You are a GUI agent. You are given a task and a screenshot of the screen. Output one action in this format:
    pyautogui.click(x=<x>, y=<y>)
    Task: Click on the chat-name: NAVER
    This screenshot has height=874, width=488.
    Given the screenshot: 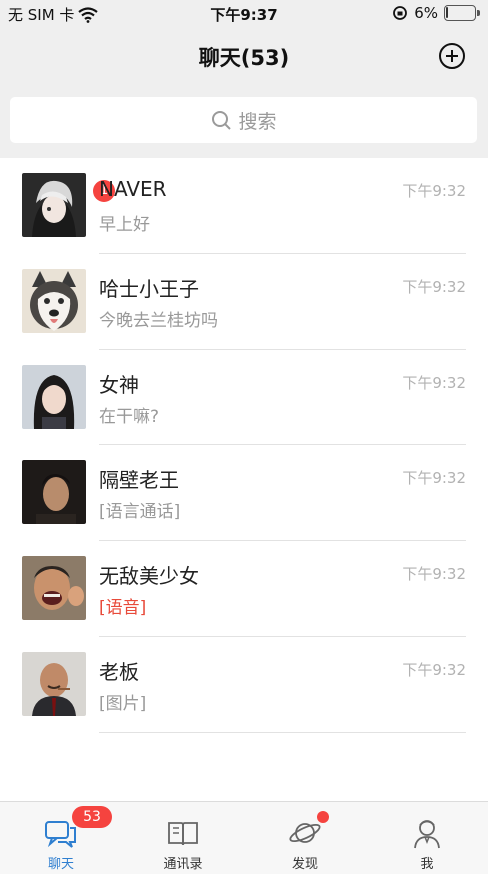 What is the action you would take?
    pyautogui.click(x=133, y=189)
    